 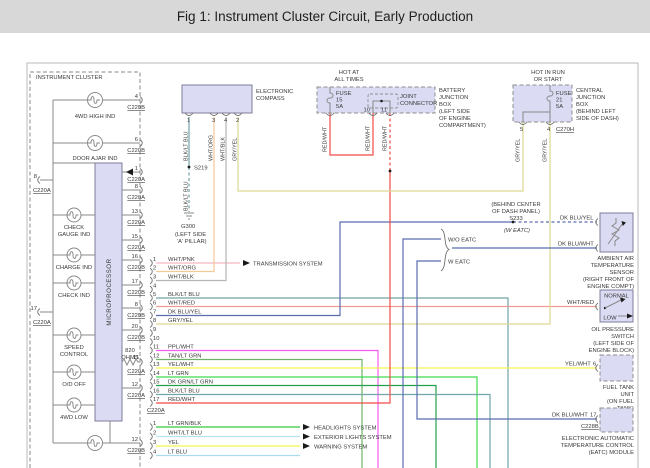 What do you see at coordinates (185, 434) in the screenshot?
I see `wire-label: WHT/LT BLU` at bounding box center [185, 434].